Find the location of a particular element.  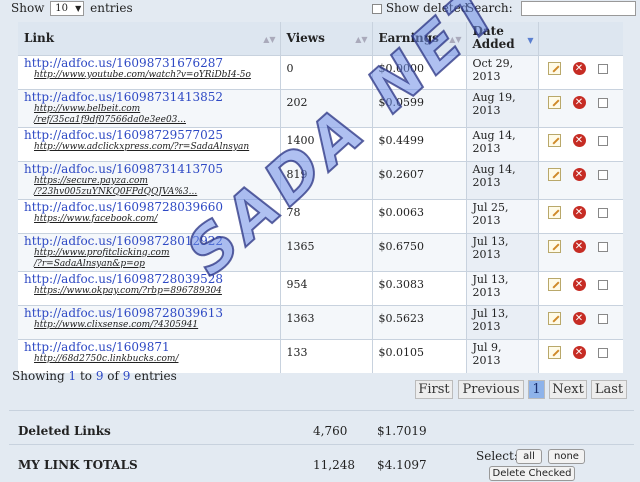

column-header-date-added: Date Added ▼ is located at coordinates (502, 38).